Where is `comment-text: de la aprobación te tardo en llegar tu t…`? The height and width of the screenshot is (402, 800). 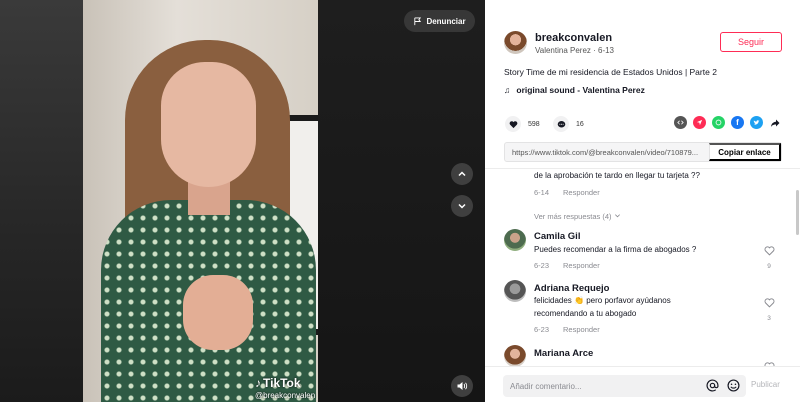 comment-text: de la aprobación te tardo en llegar tu t… is located at coordinates (617, 175).